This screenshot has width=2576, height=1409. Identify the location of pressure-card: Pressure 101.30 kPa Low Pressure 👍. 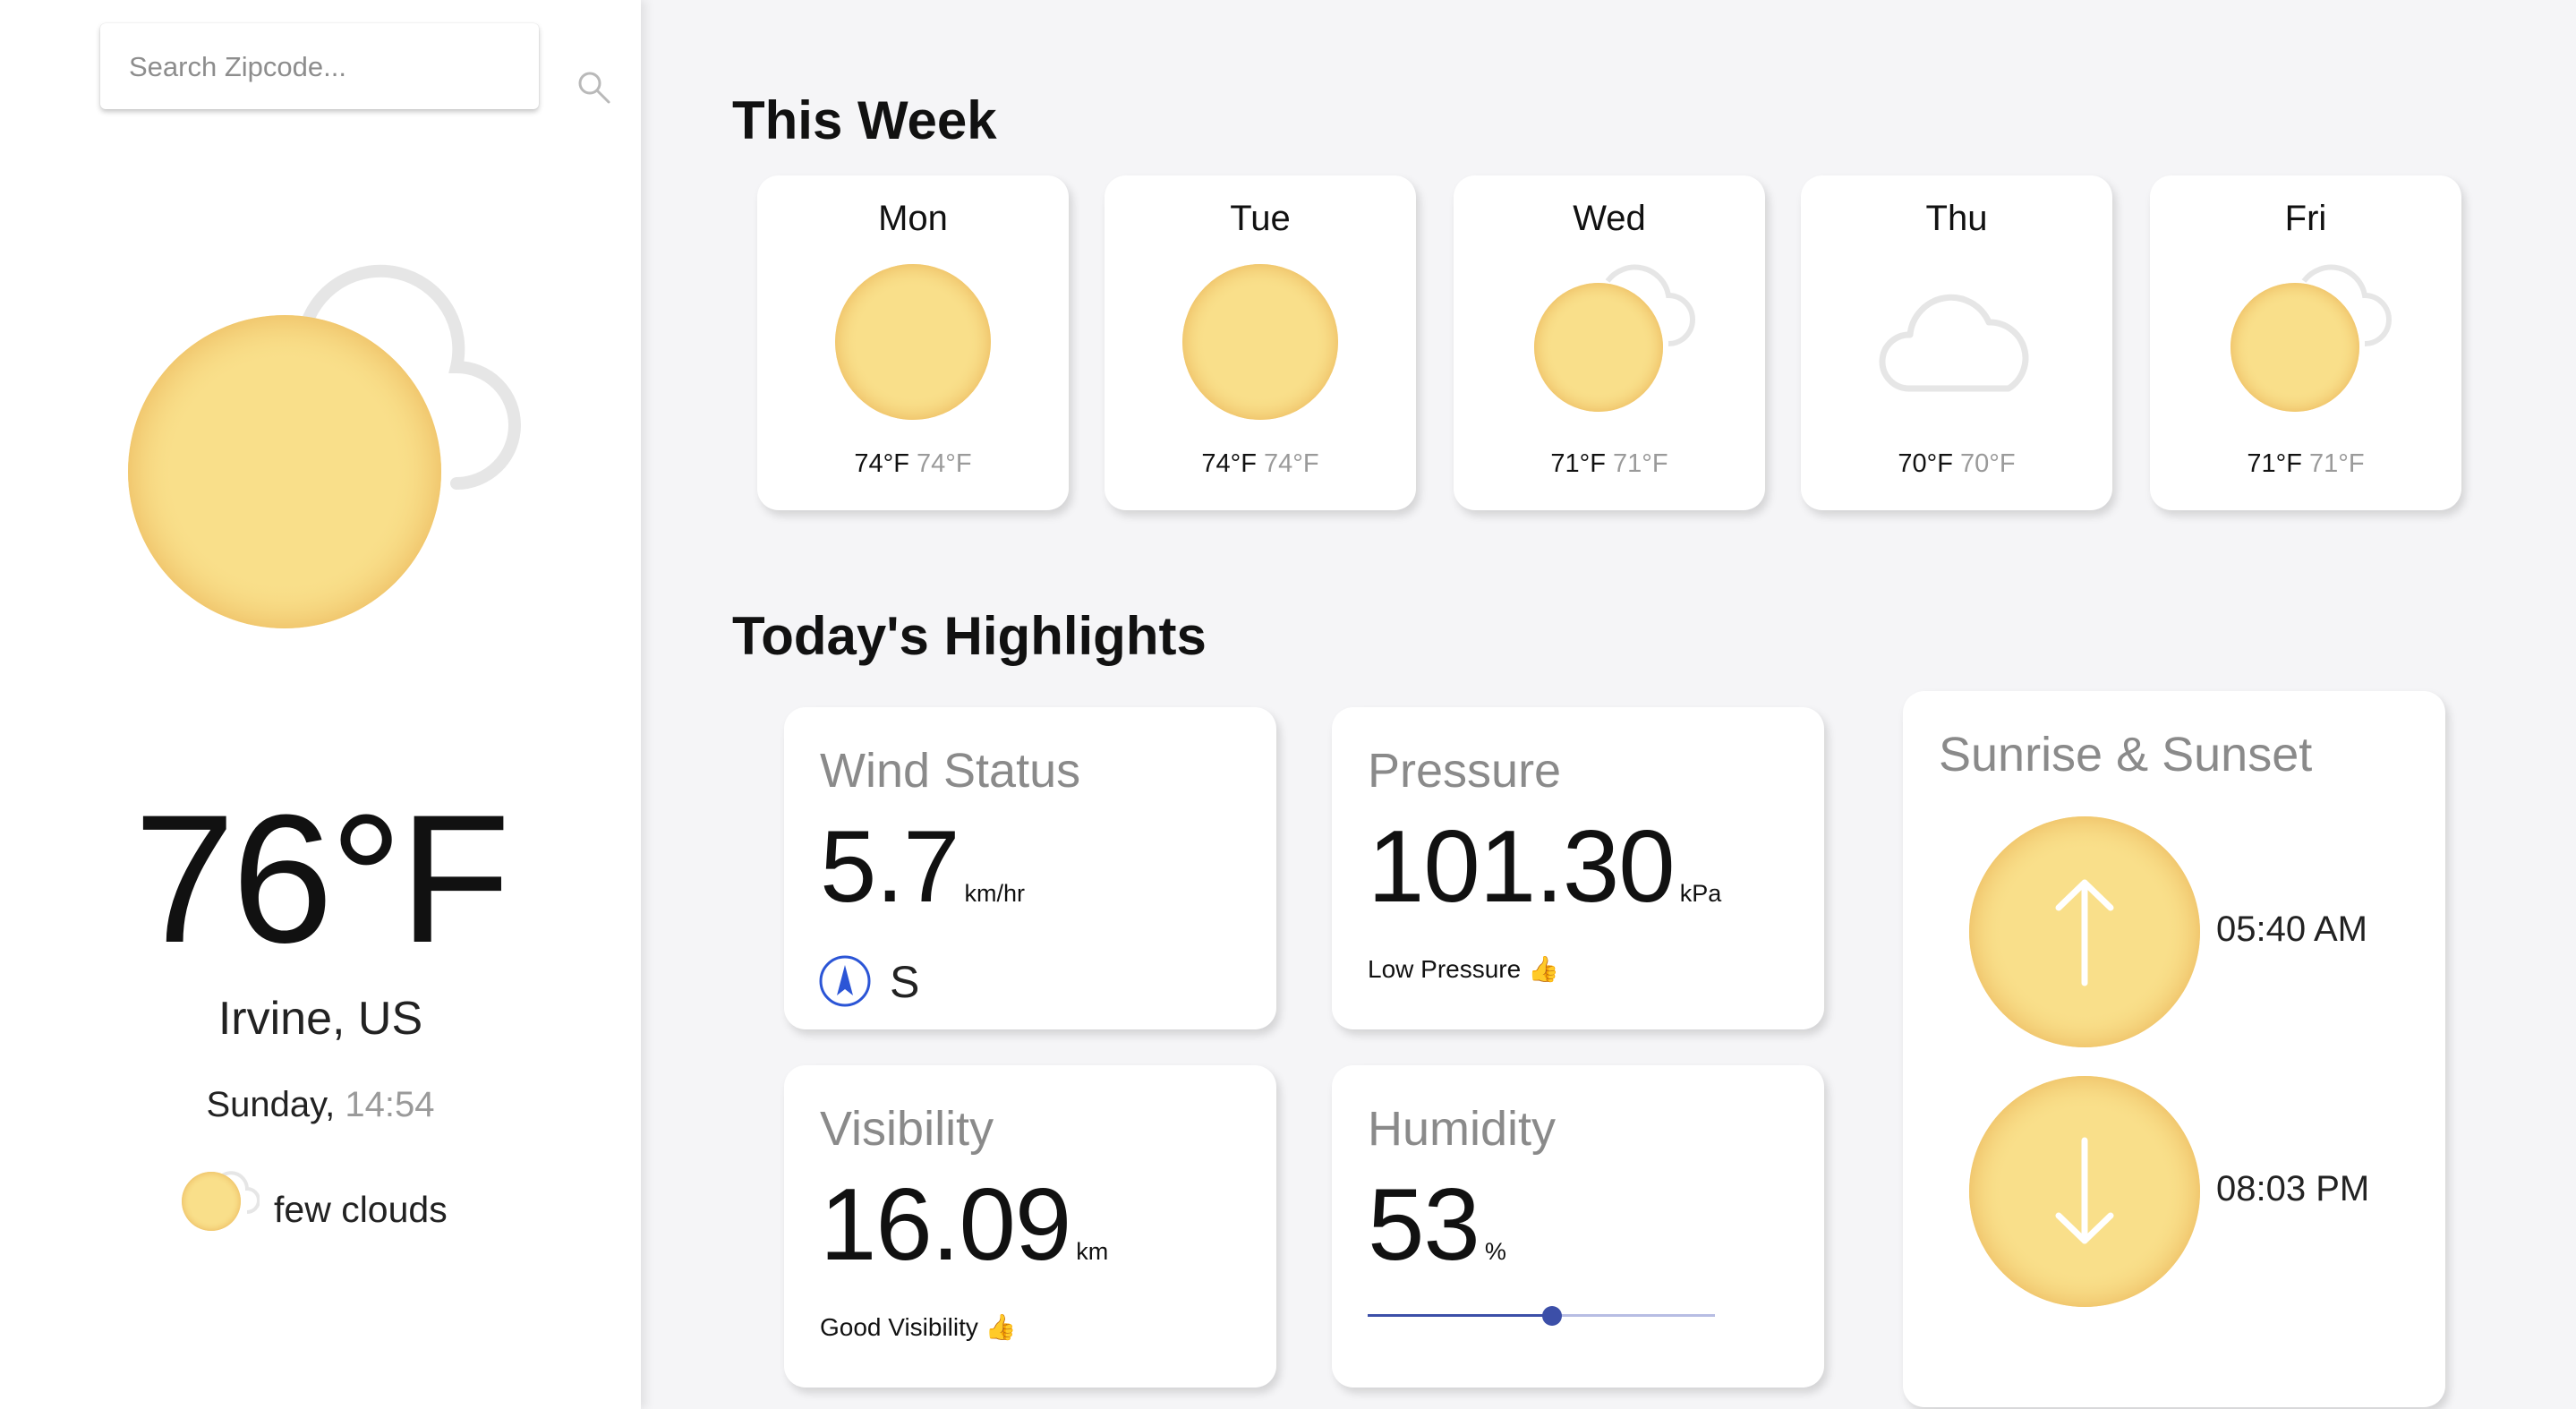
(1578, 868).